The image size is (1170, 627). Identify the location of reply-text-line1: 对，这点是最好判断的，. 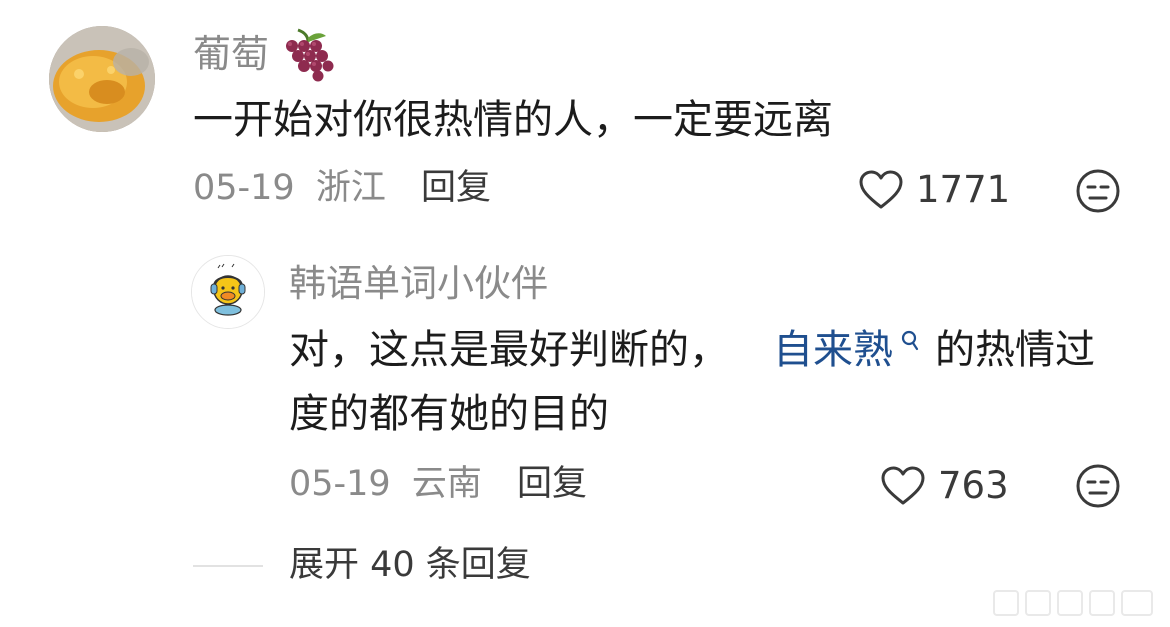
(509, 350).